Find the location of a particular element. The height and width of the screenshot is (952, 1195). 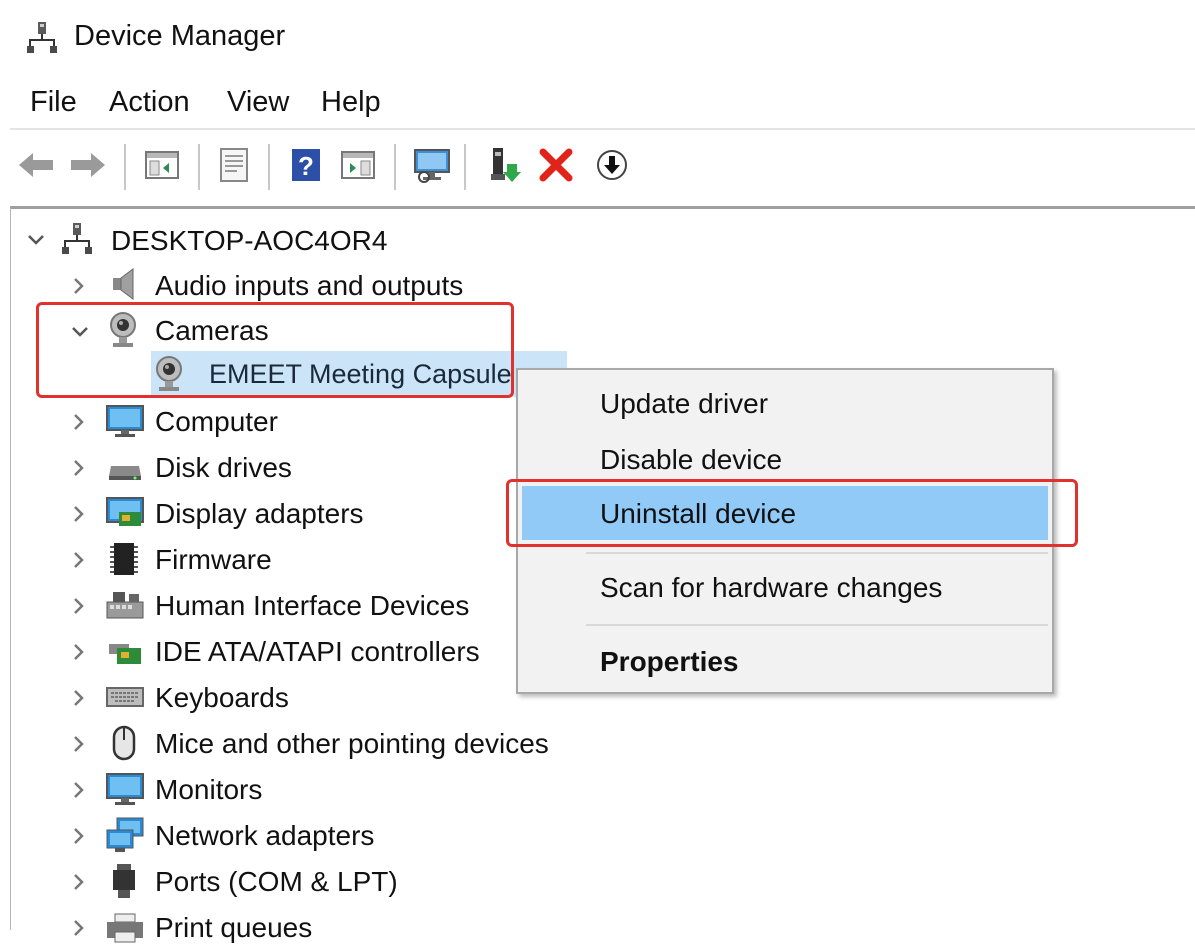

enable-device-icon is located at coordinates (612, 165).